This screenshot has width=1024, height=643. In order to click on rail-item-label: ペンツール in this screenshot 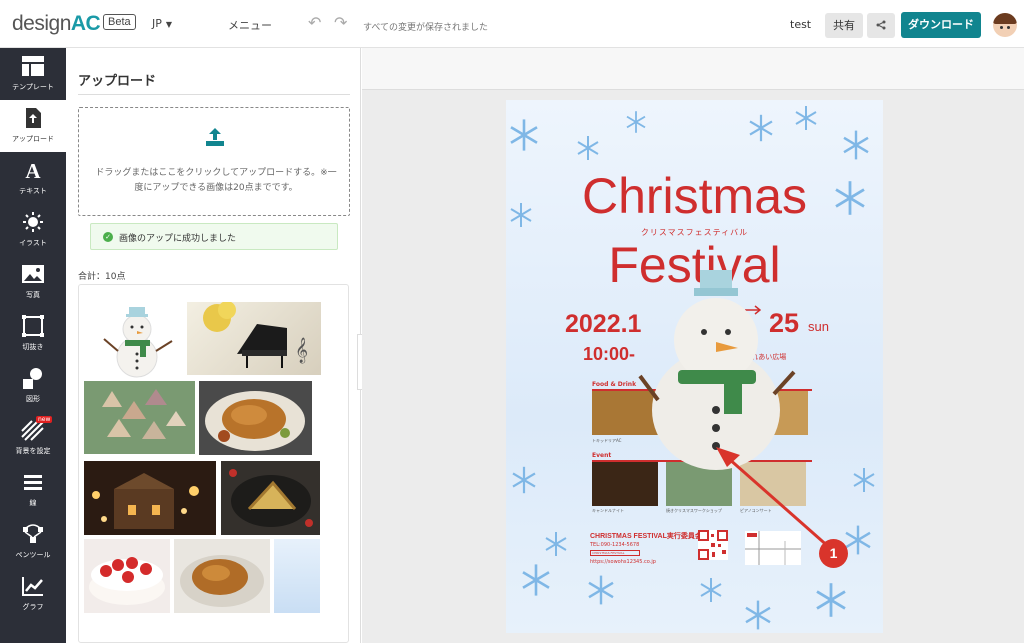, I will do `click(33, 555)`.